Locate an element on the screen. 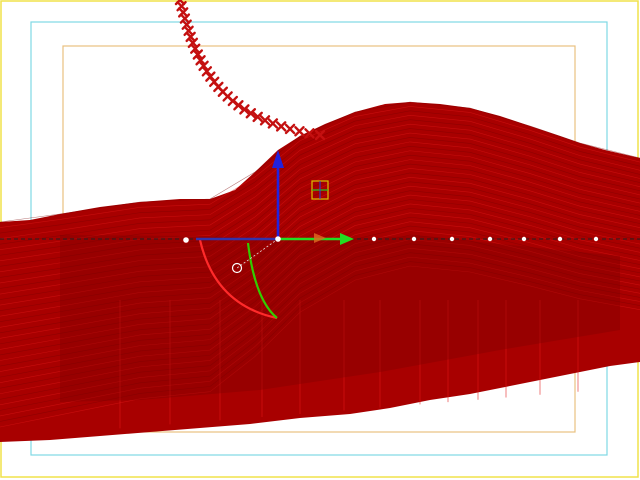 Image resolution: width=640 pixels, height=480 pixels. gizmo-center-dot is located at coordinates (278, 239).